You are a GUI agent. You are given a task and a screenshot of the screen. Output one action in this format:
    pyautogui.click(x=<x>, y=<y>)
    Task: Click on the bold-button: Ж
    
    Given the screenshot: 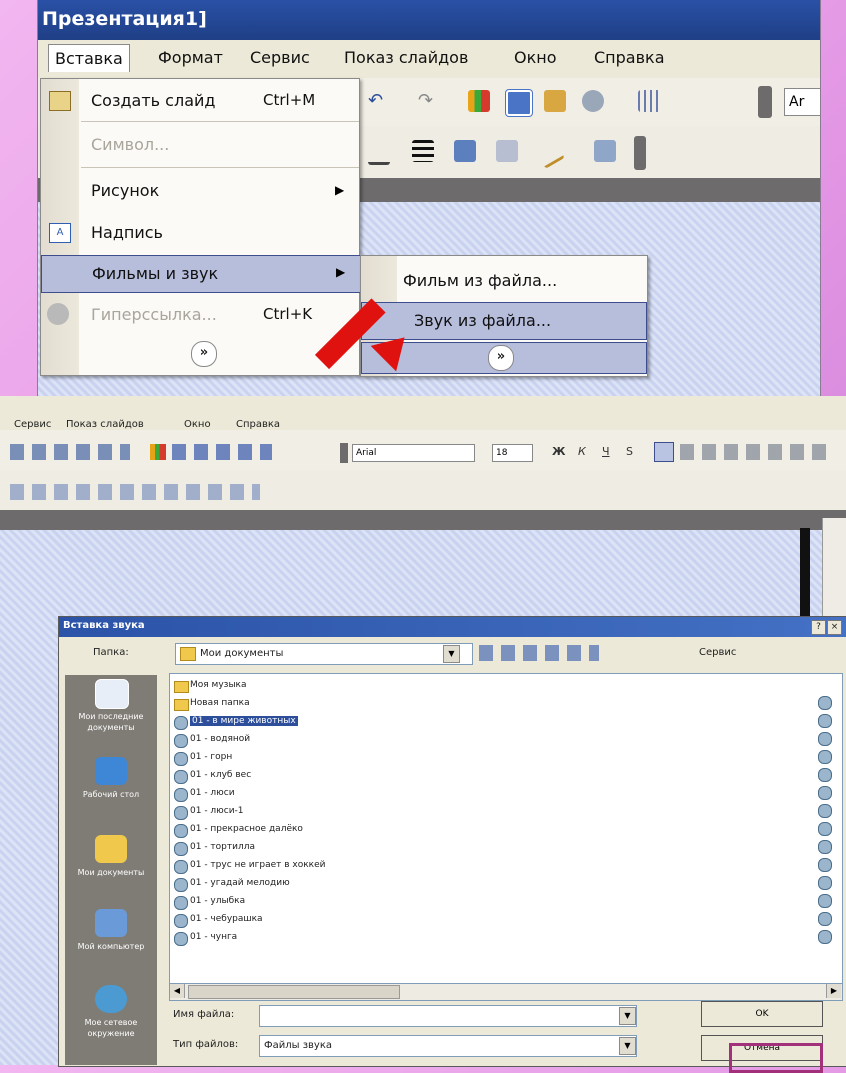 What is the action you would take?
    pyautogui.click(x=558, y=451)
    